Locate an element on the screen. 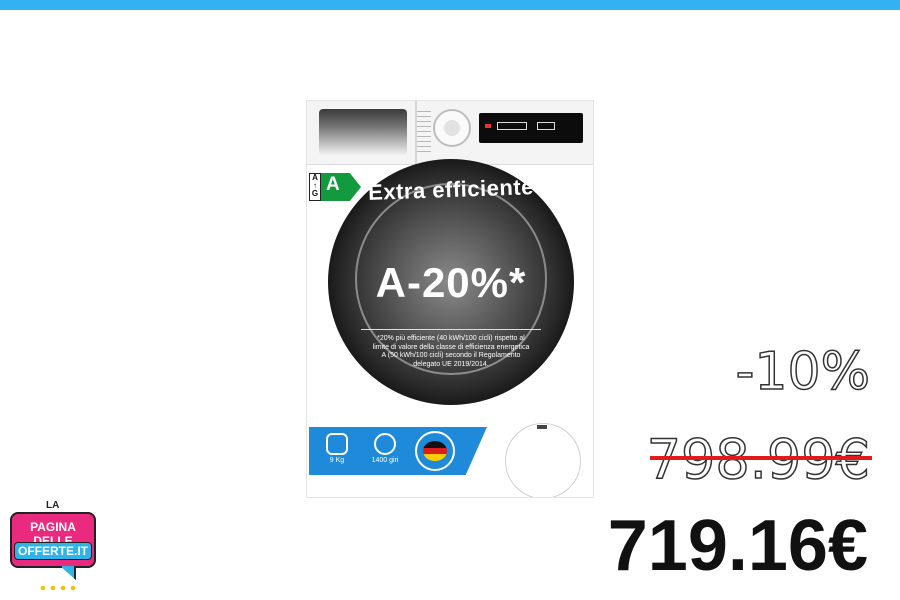 The image size is (900, 600). porthole-latch is located at coordinates (542, 427).